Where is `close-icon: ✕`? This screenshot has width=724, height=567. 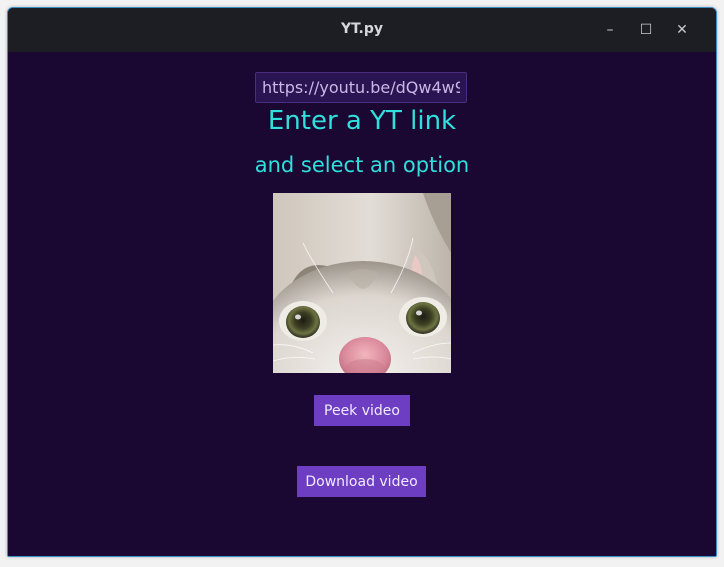 close-icon: ✕ is located at coordinates (682, 30).